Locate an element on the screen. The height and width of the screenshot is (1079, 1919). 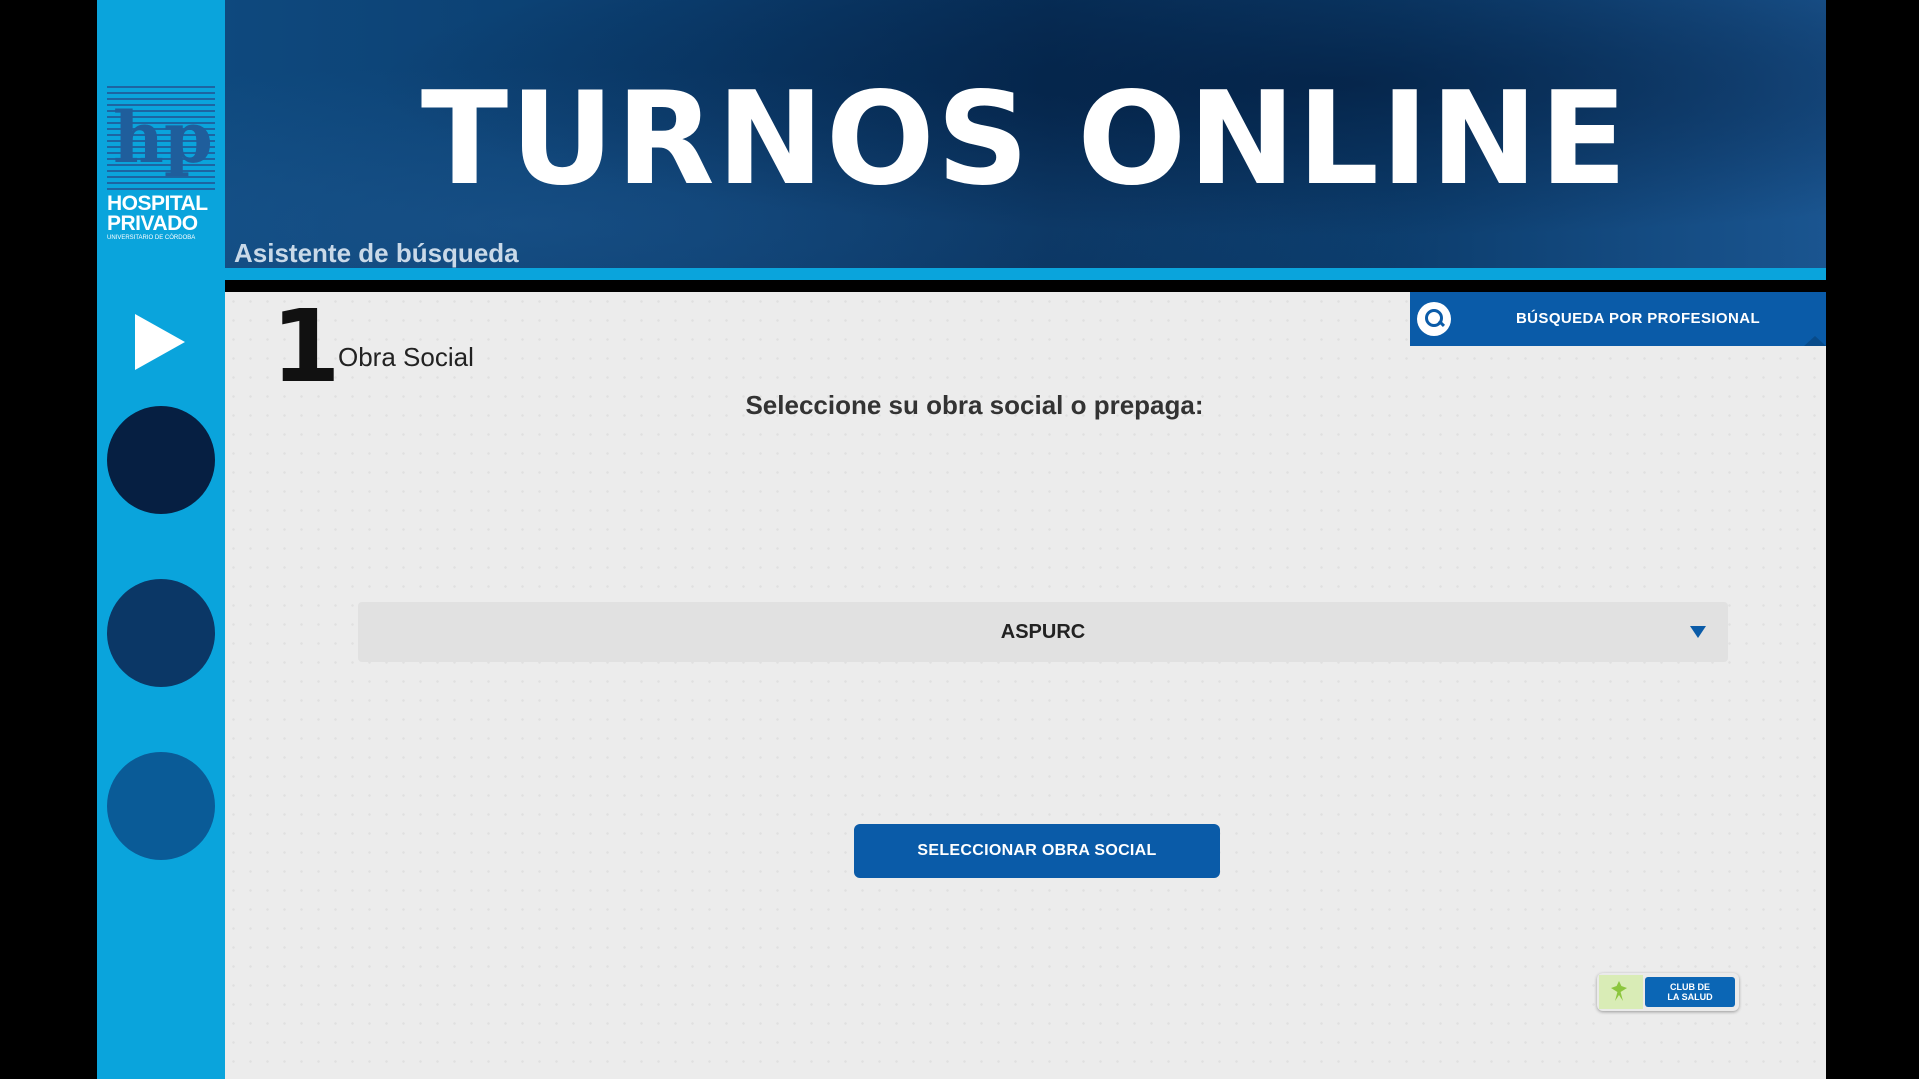
obra-social-select: ASPURC is located at coordinates (1043, 632).